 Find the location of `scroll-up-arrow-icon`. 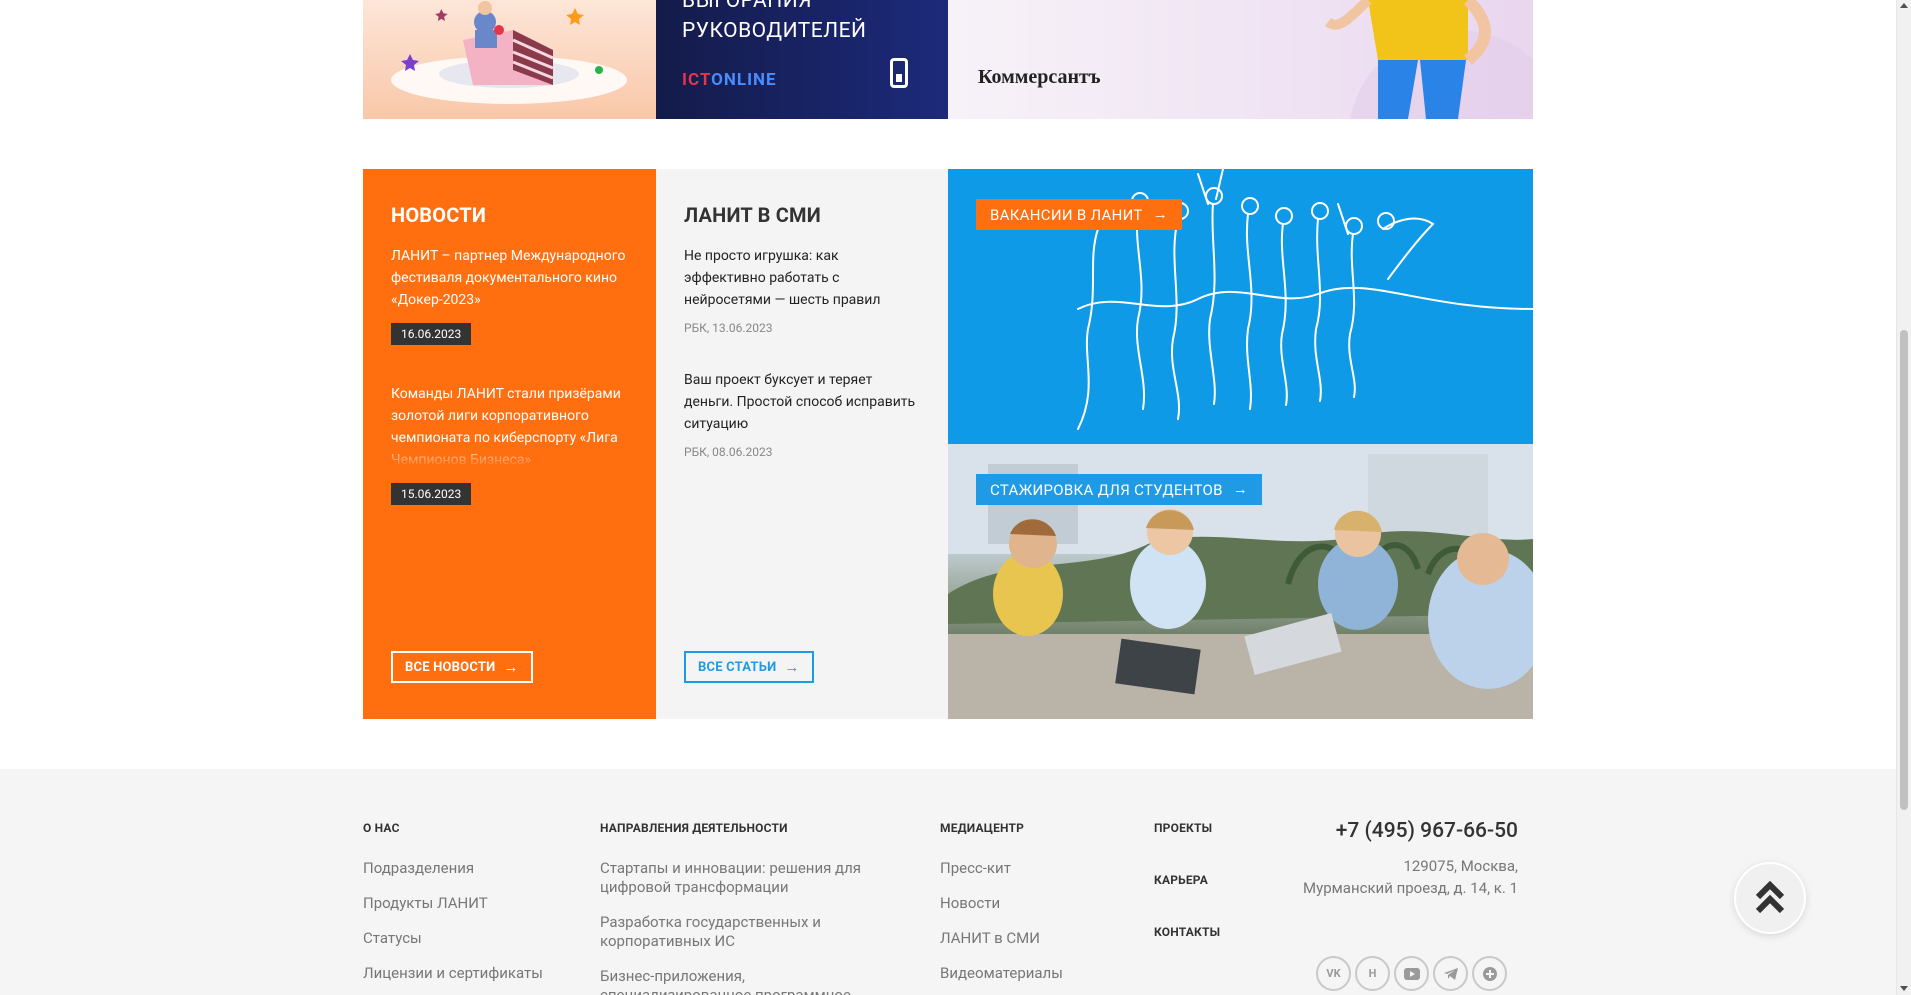

scroll-up-arrow-icon is located at coordinates (1904, 5).